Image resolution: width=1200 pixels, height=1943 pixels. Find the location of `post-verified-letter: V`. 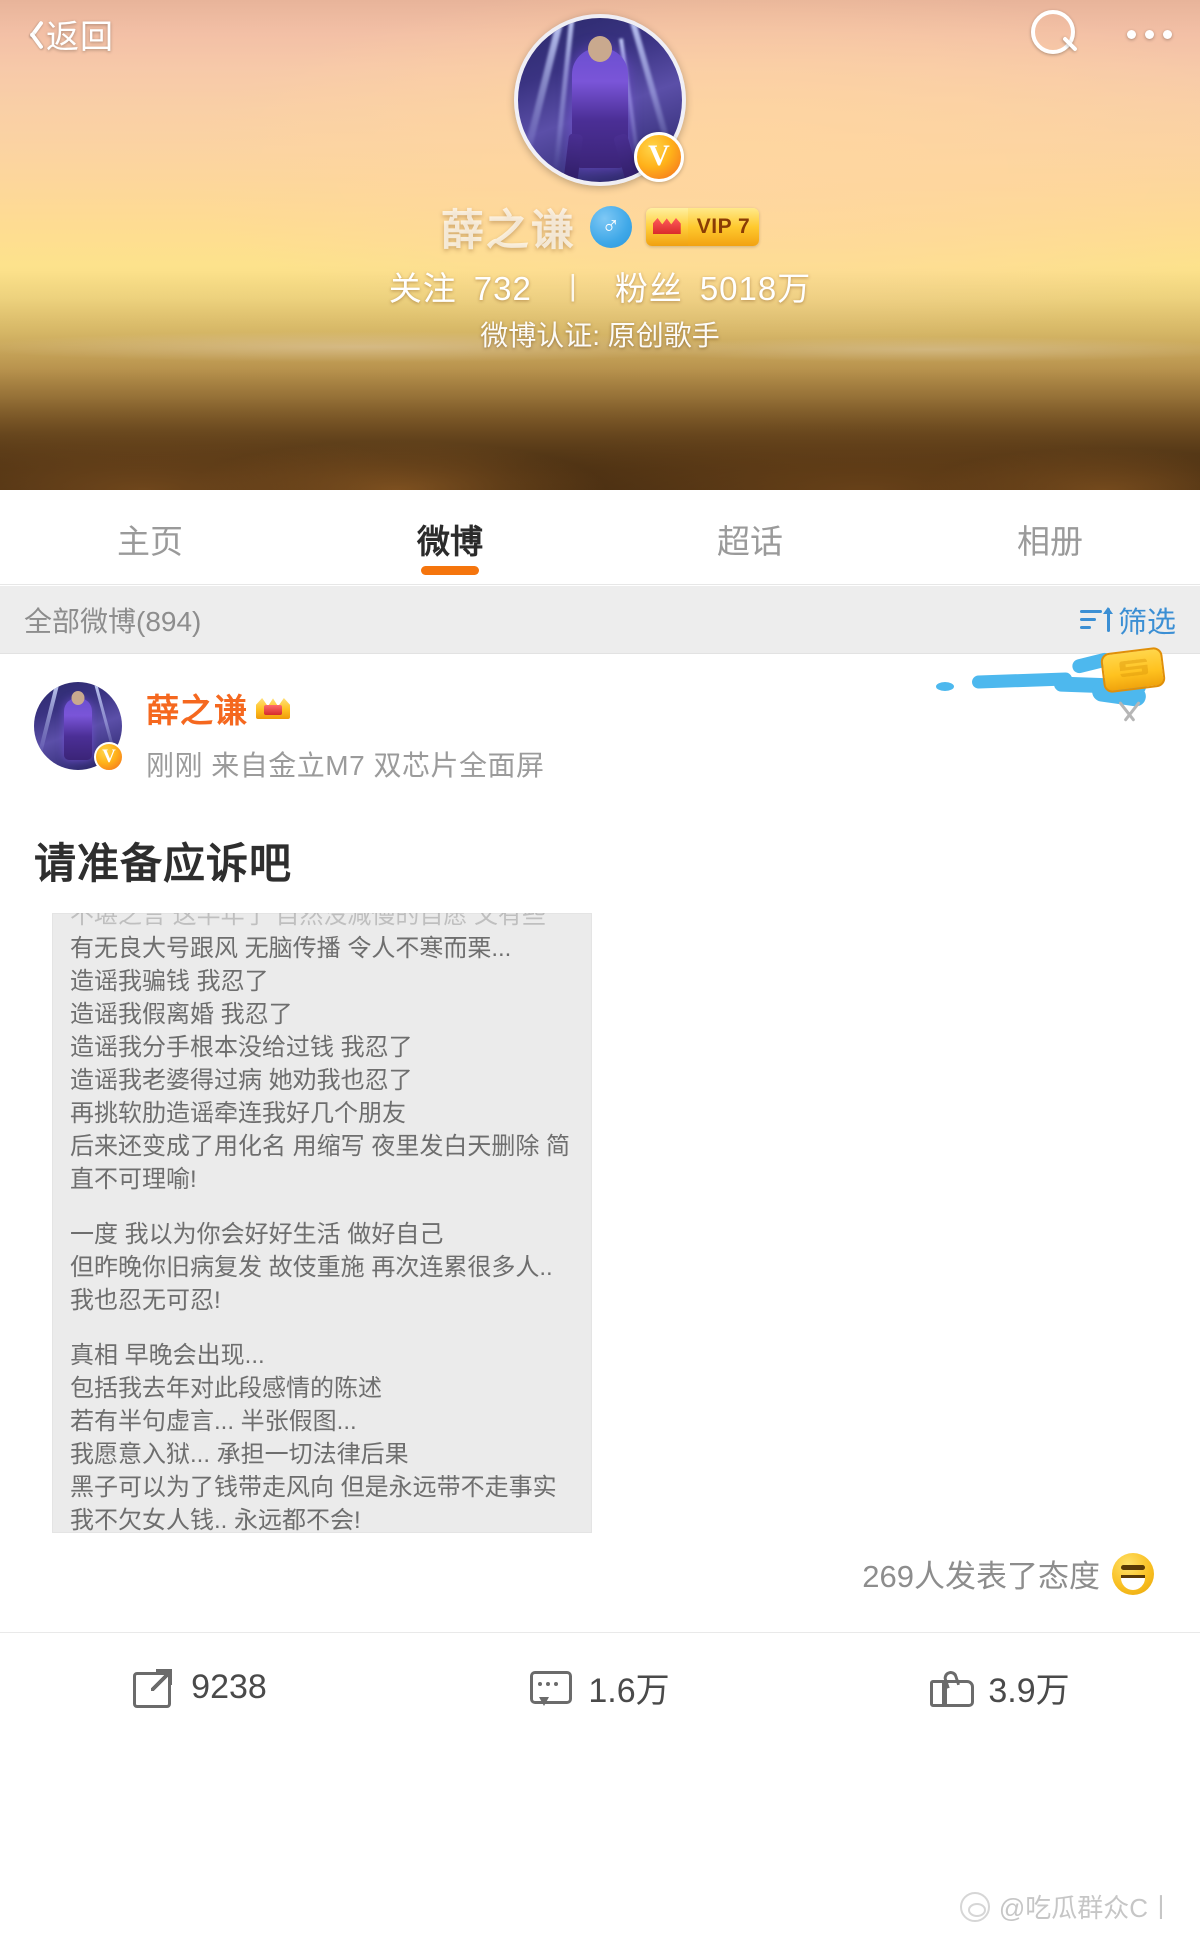

post-verified-letter: V is located at coordinates (109, 756).